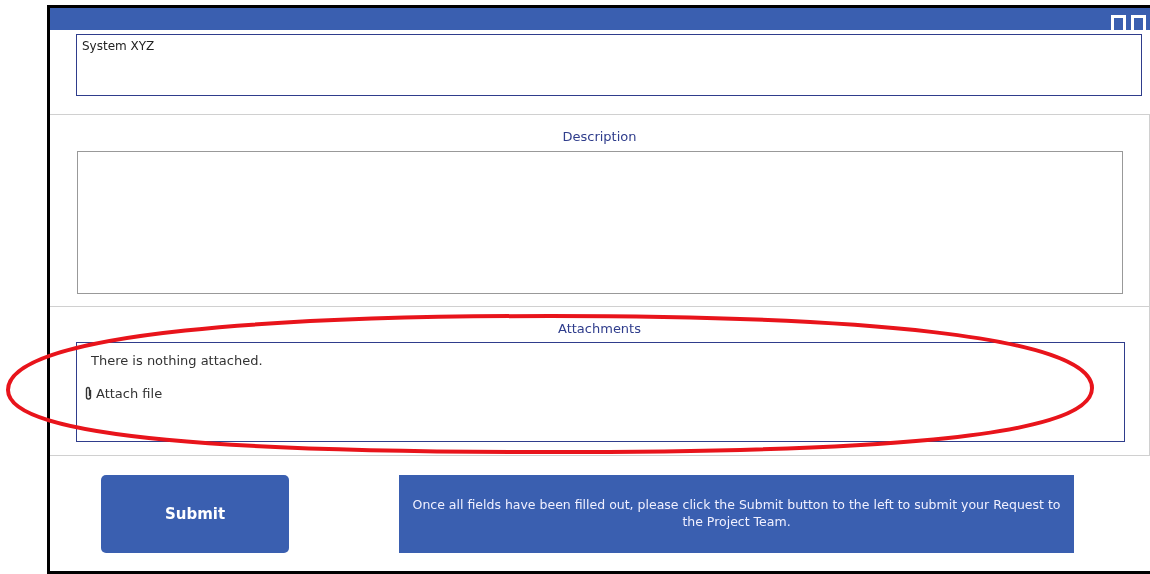 This screenshot has width=1150, height=574. I want to click on text-field: System XYZ, so click(609, 65).